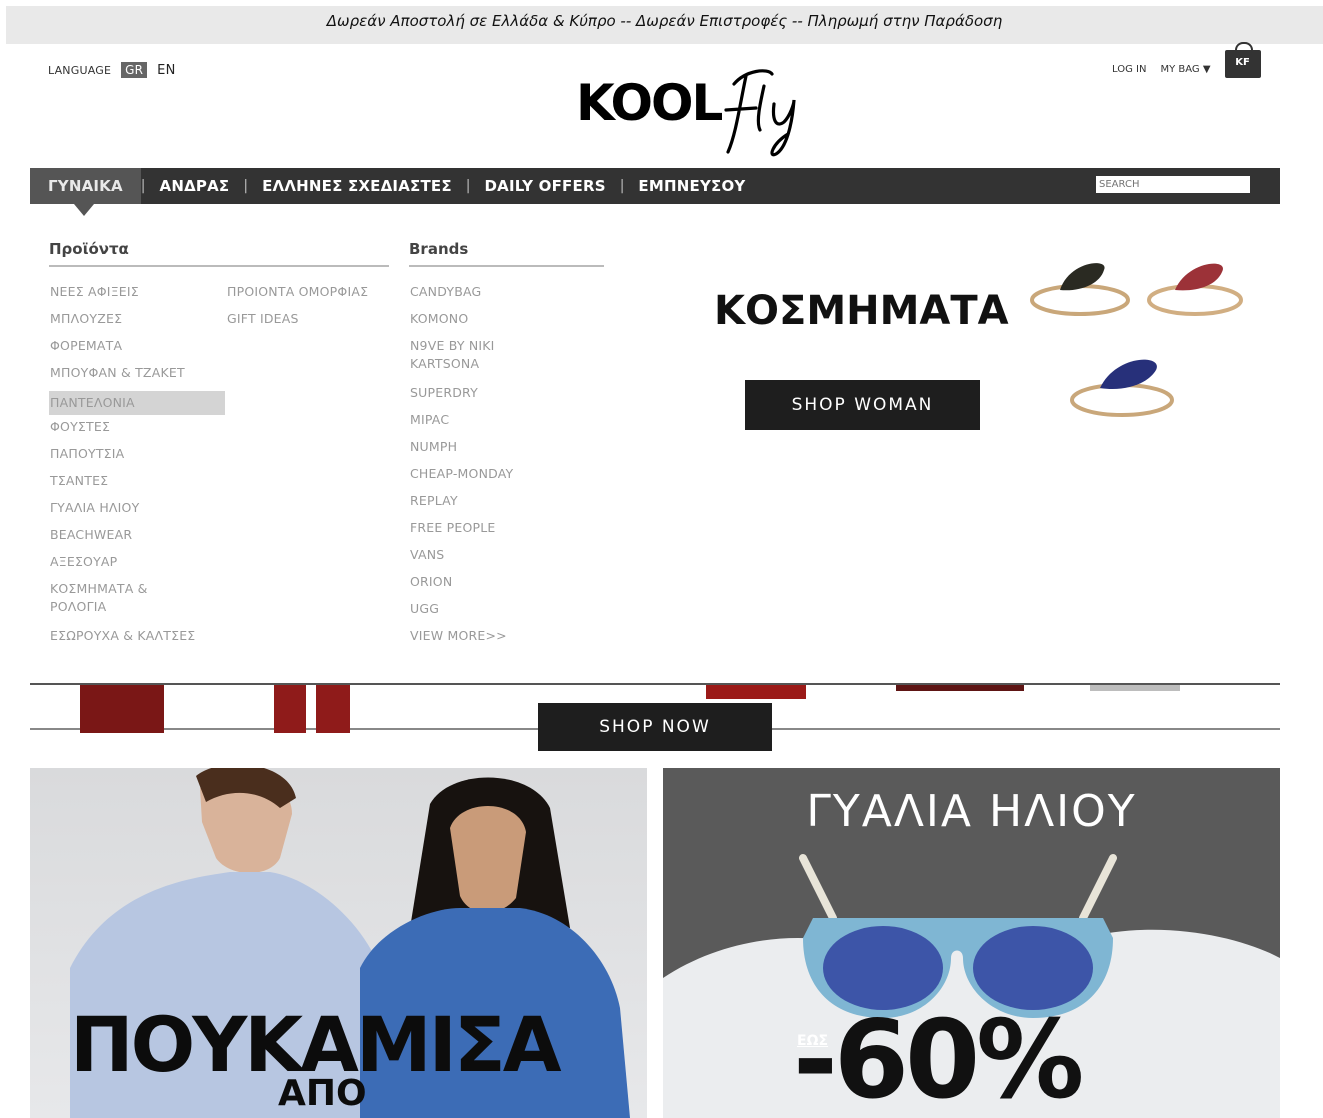 Image resolution: width=1323 pixels, height=1118 pixels. Describe the element at coordinates (691, 186) in the screenshot. I see `nav-item-inspire: ΕΜΠΝΕΥΣΟΥ` at that location.